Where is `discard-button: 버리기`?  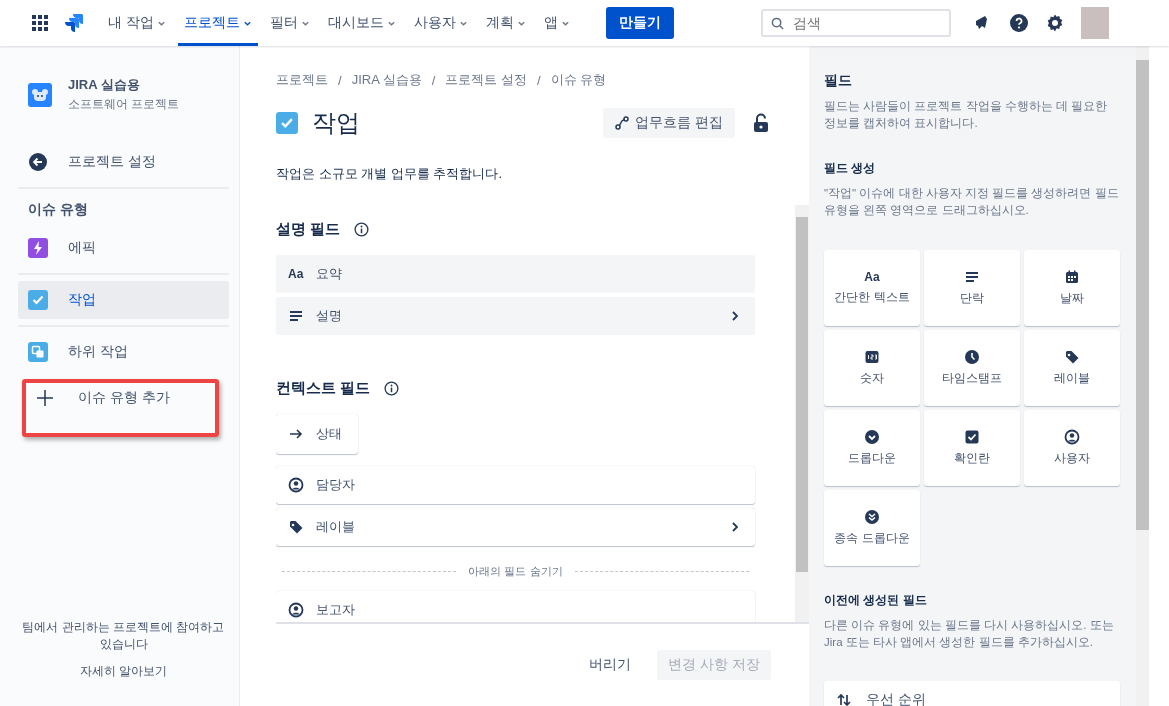 discard-button: 버리기 is located at coordinates (610, 665).